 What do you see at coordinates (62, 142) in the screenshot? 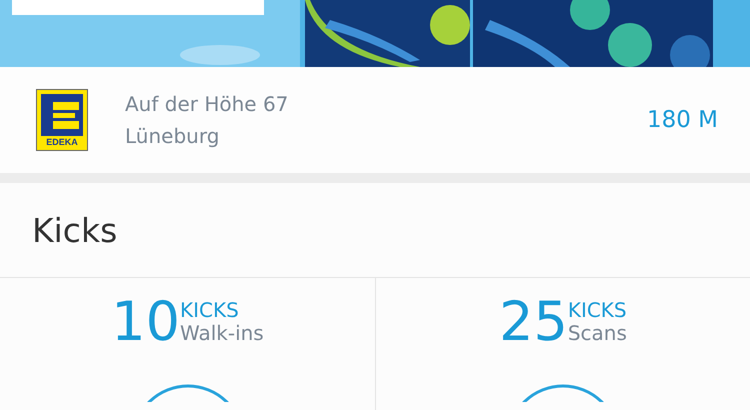
I see `logo-text: EDEKA` at bounding box center [62, 142].